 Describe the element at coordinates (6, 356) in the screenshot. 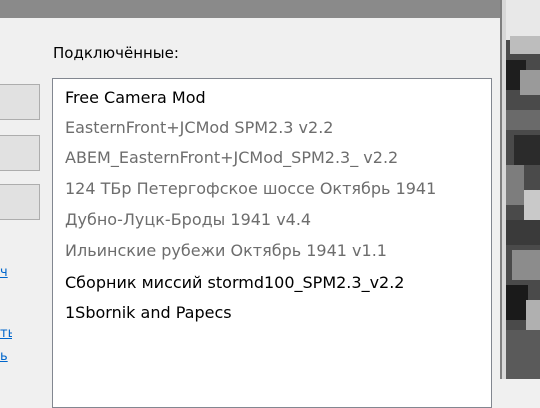

I see `left-link-3: ь` at that location.